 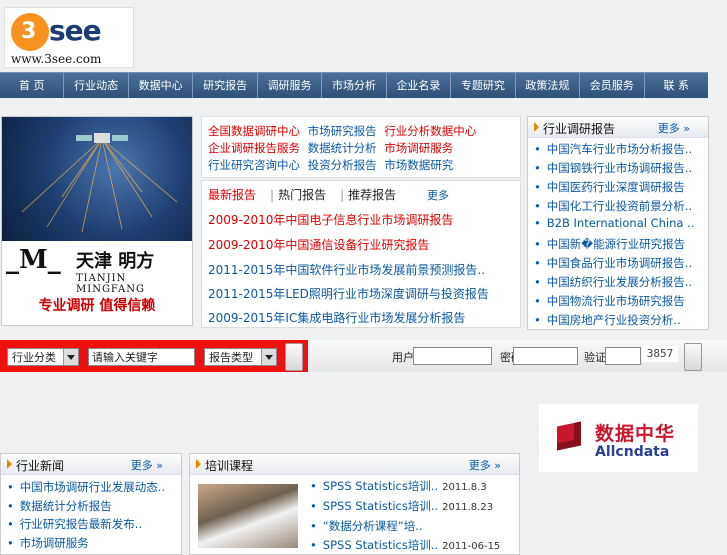 What do you see at coordinates (614, 223) in the screenshot?
I see `list-item: B2B International China ..` at bounding box center [614, 223].